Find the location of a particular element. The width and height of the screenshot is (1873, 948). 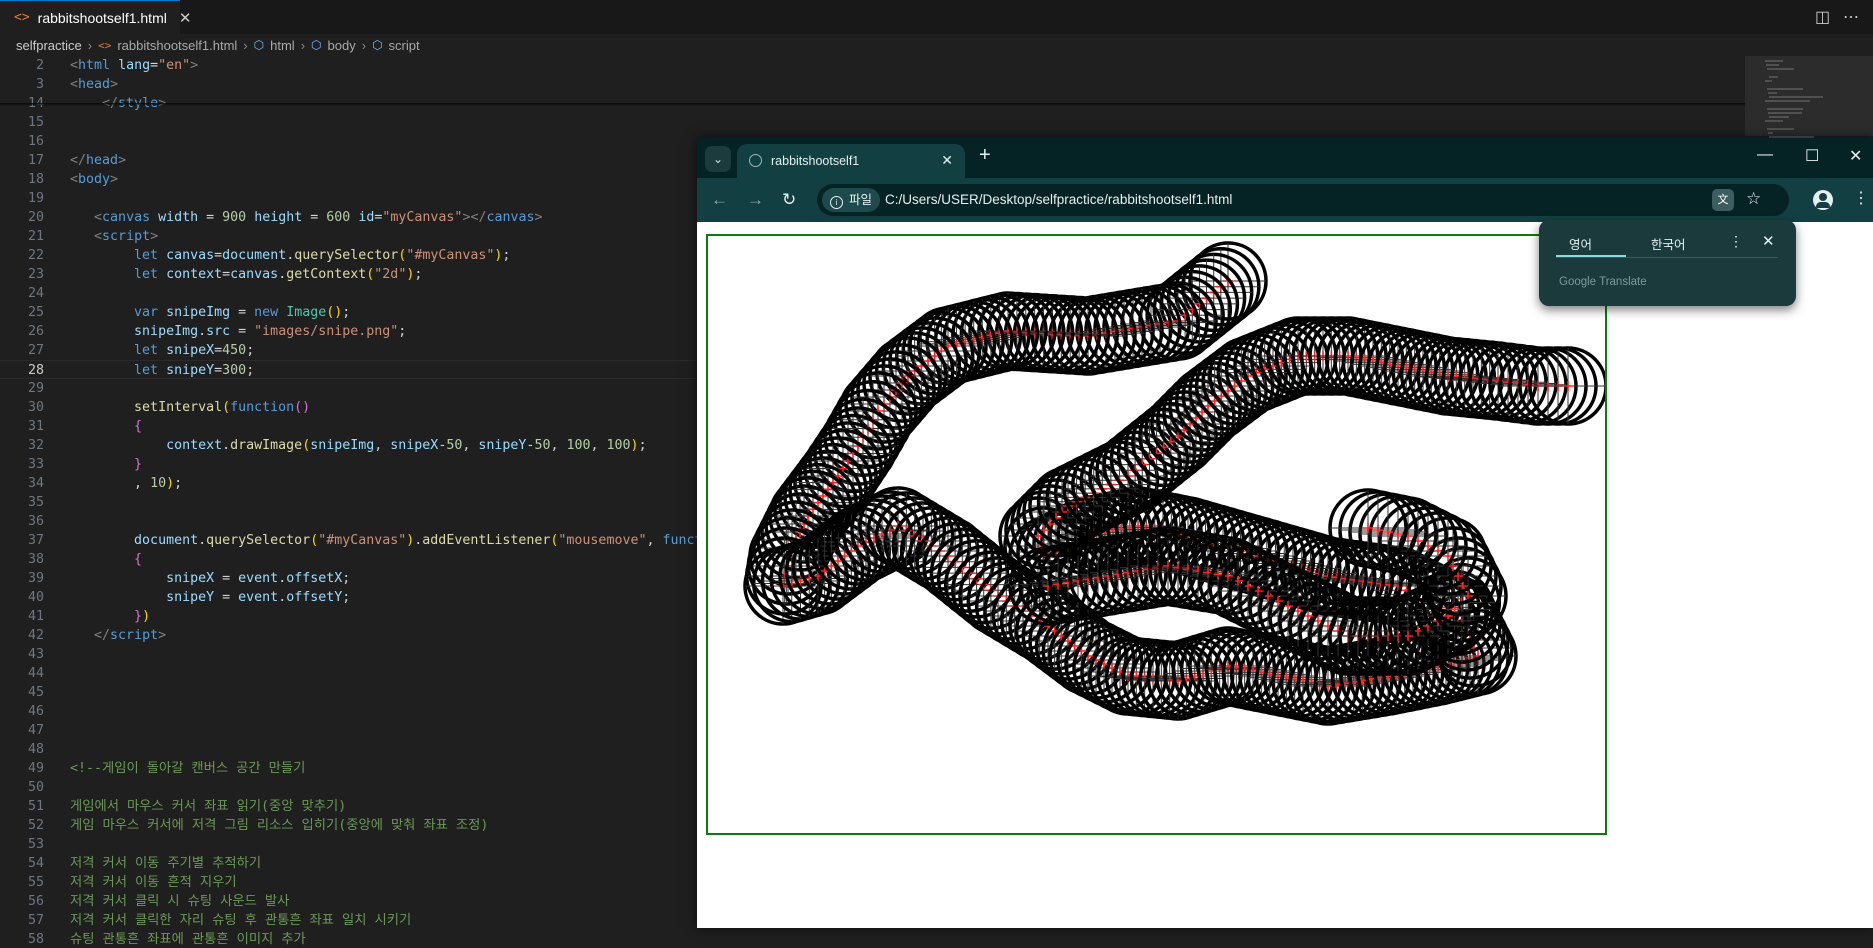

code-text: 저격 커서 이동 주기별 추적하기 is located at coordinates (165, 863).